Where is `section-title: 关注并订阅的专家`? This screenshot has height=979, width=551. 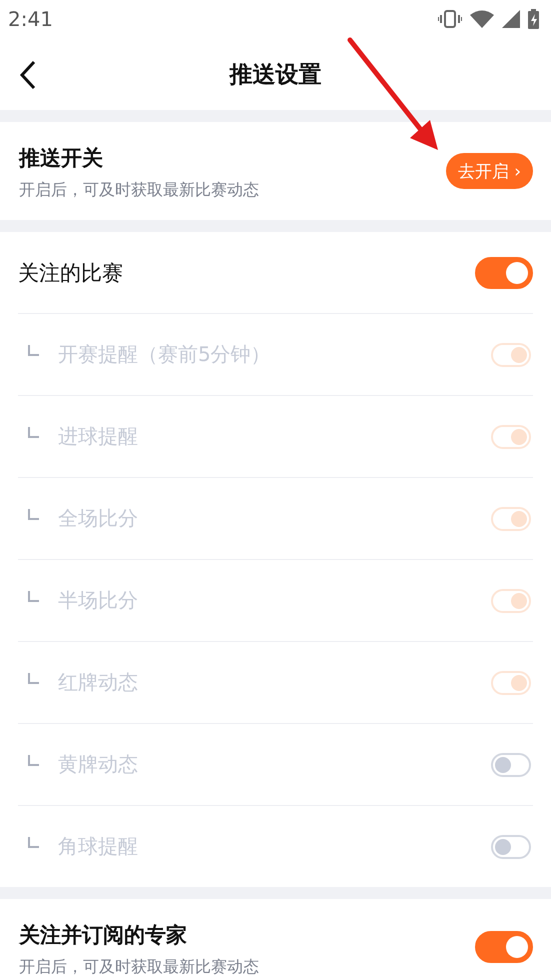
section-title: 关注并订阅的专家 is located at coordinates (103, 935).